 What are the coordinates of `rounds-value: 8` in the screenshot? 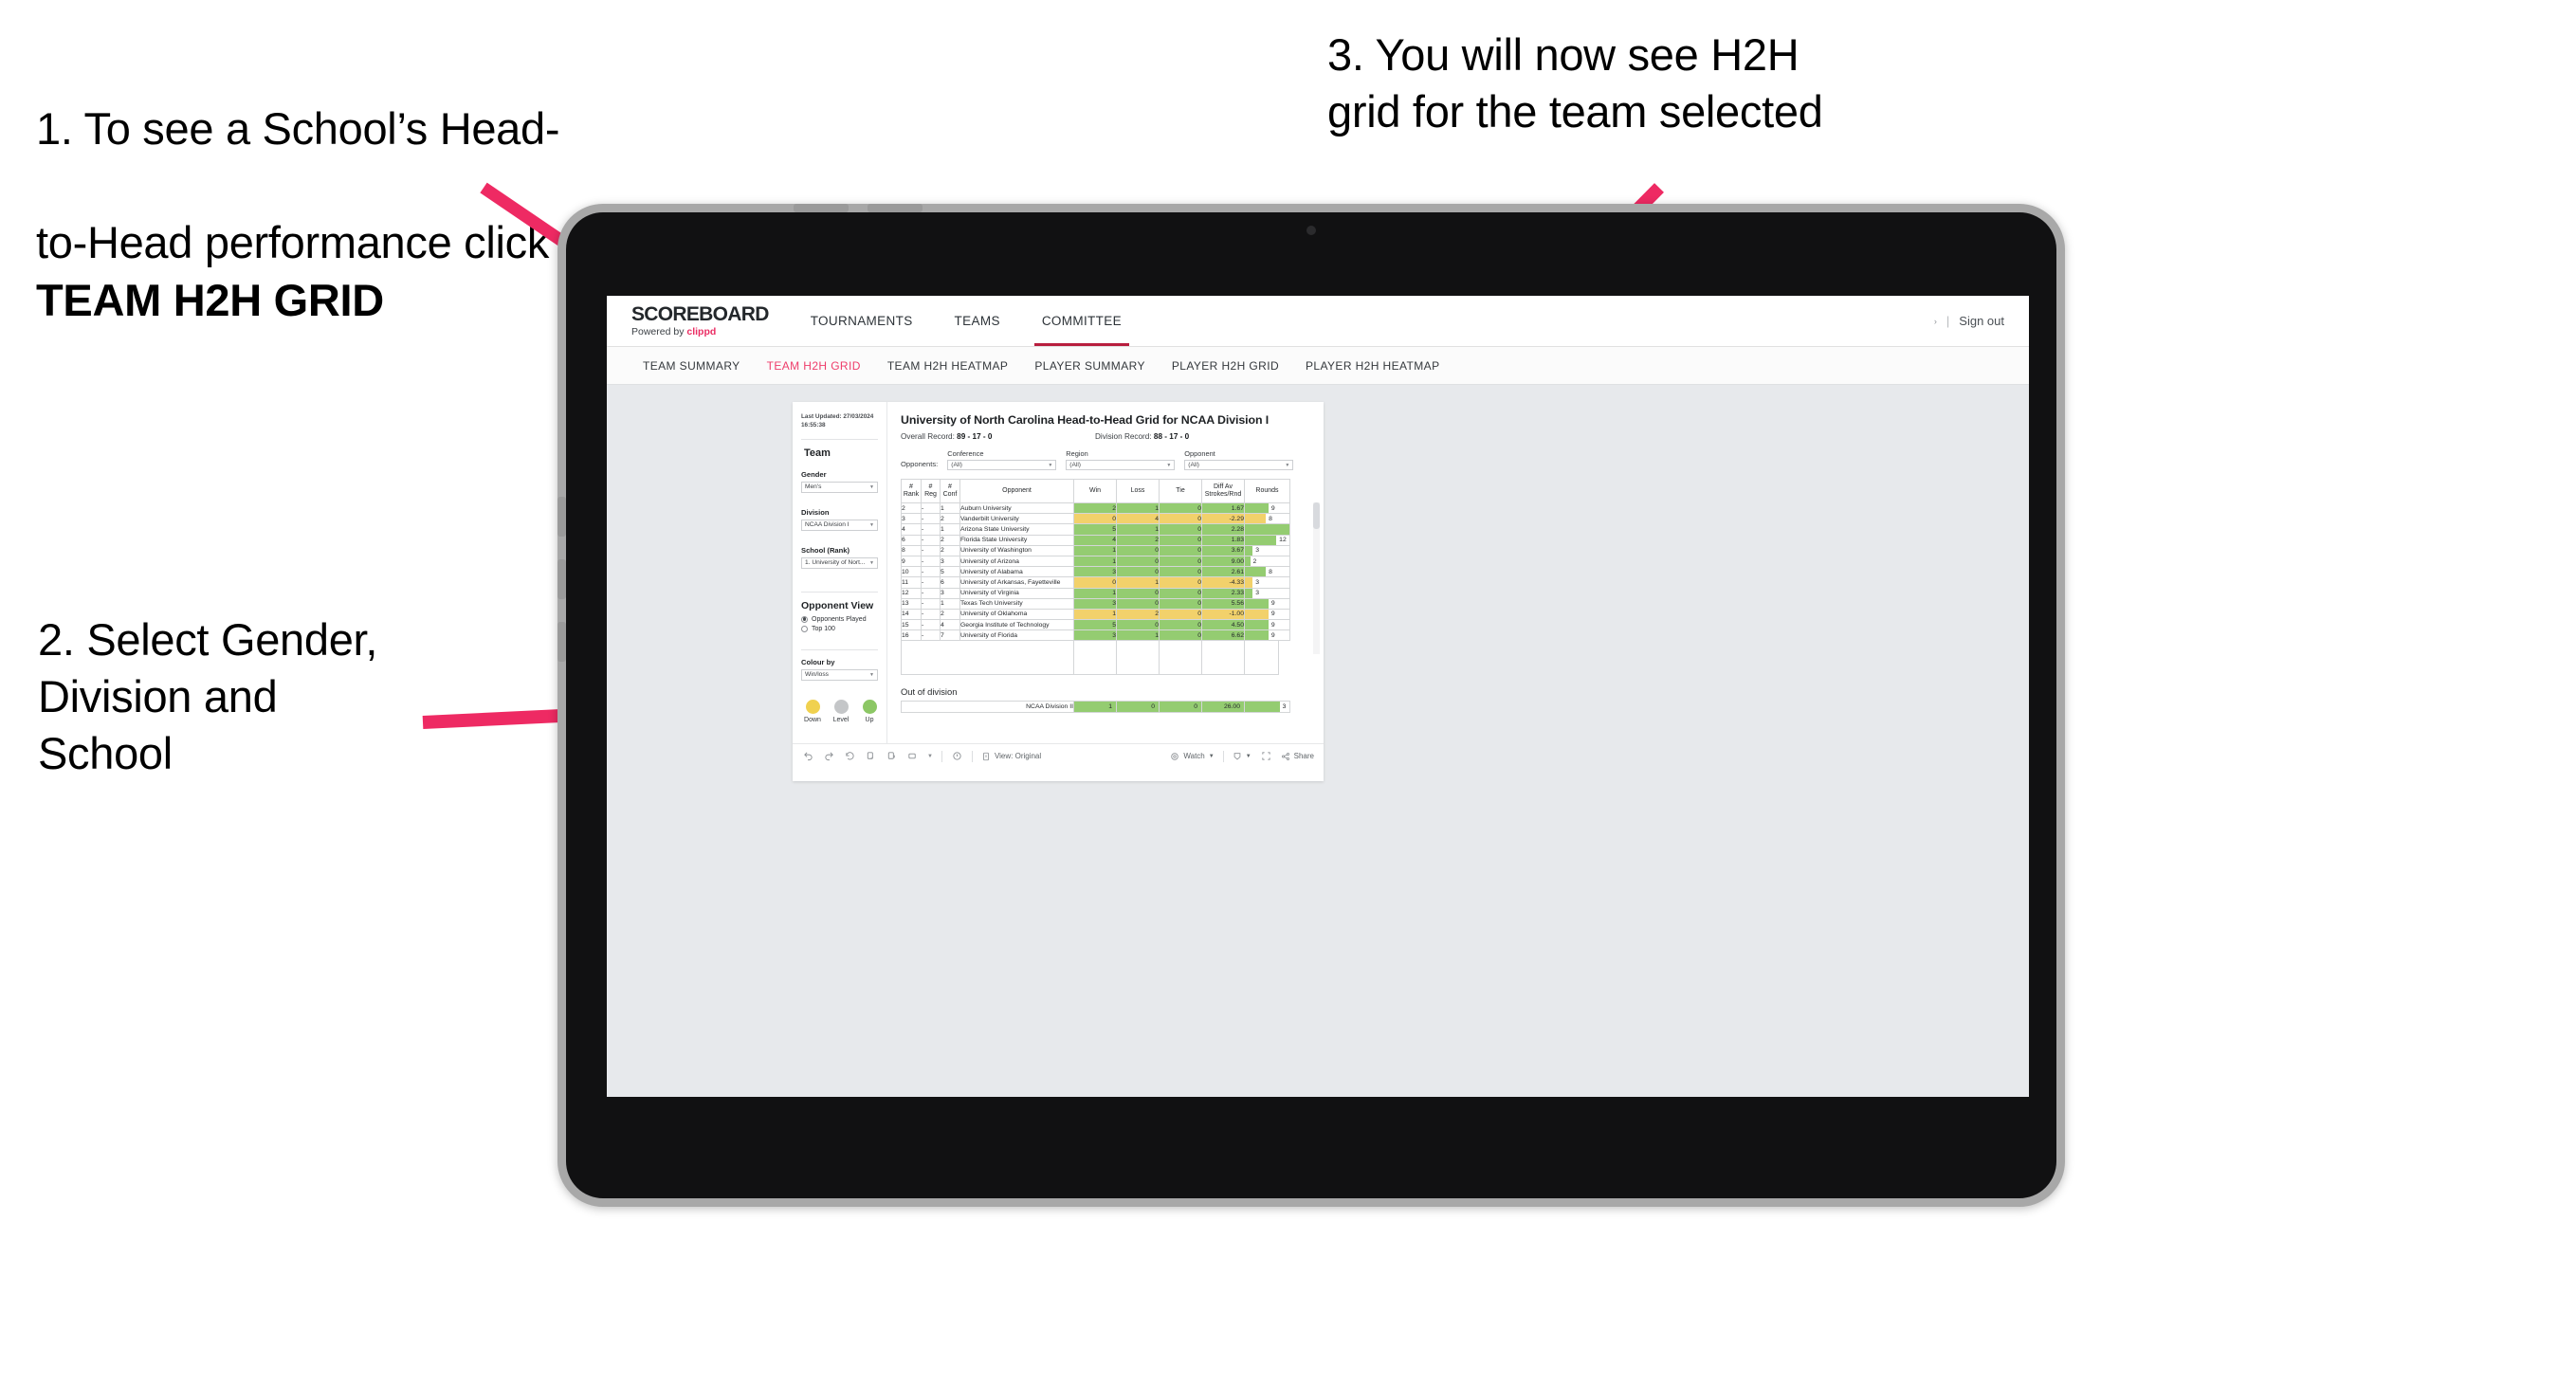 It's located at (1270, 571).